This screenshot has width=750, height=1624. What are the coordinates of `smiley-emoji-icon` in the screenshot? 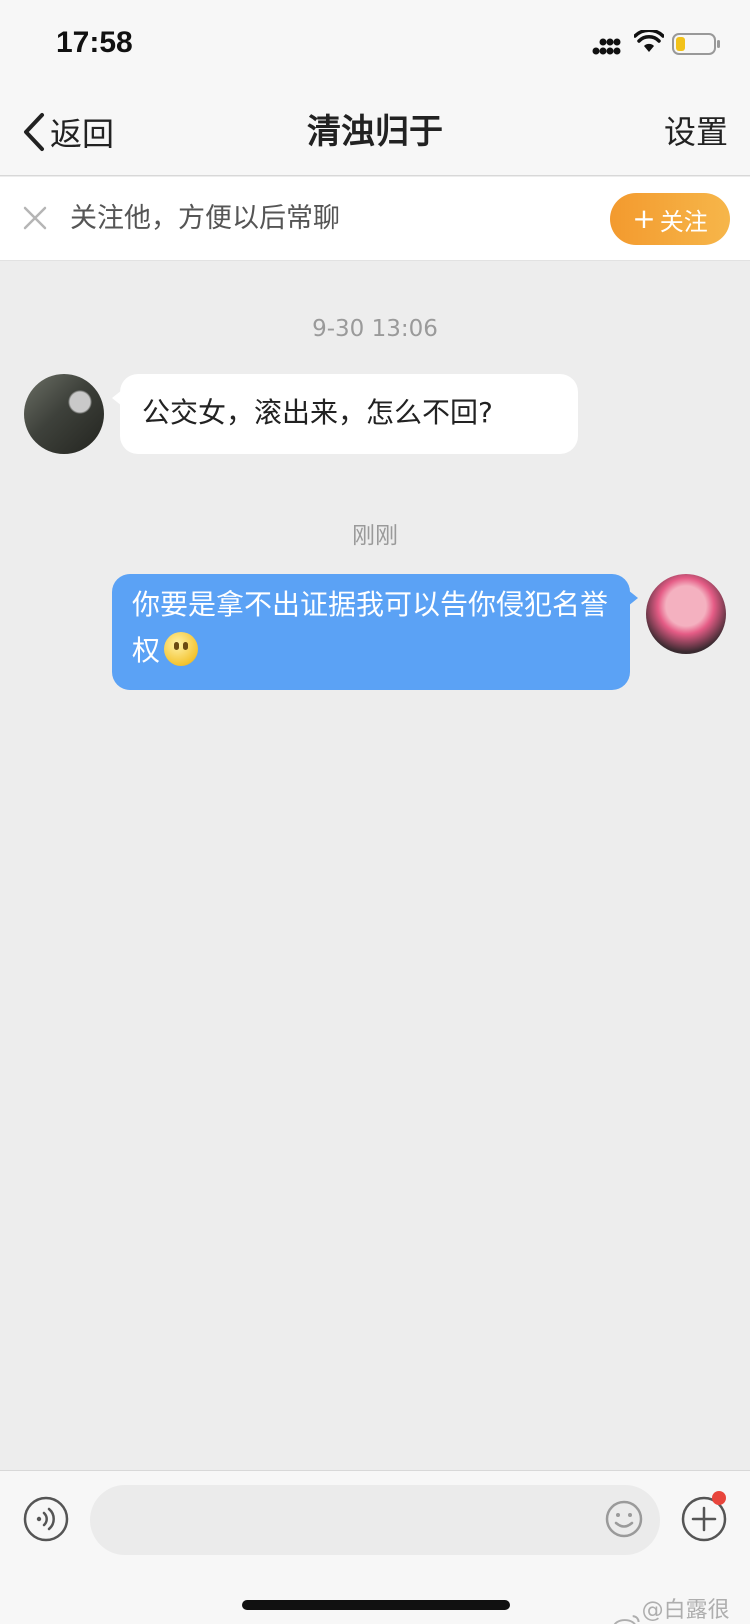 It's located at (181, 649).